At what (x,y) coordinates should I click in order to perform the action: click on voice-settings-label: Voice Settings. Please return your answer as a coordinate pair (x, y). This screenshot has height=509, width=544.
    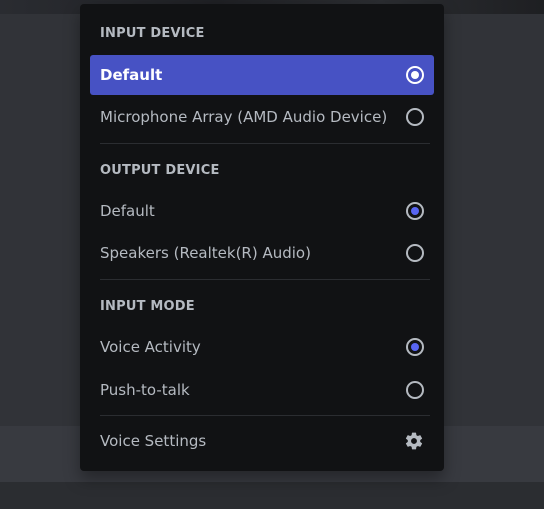
    Looking at the image, I should click on (153, 441).